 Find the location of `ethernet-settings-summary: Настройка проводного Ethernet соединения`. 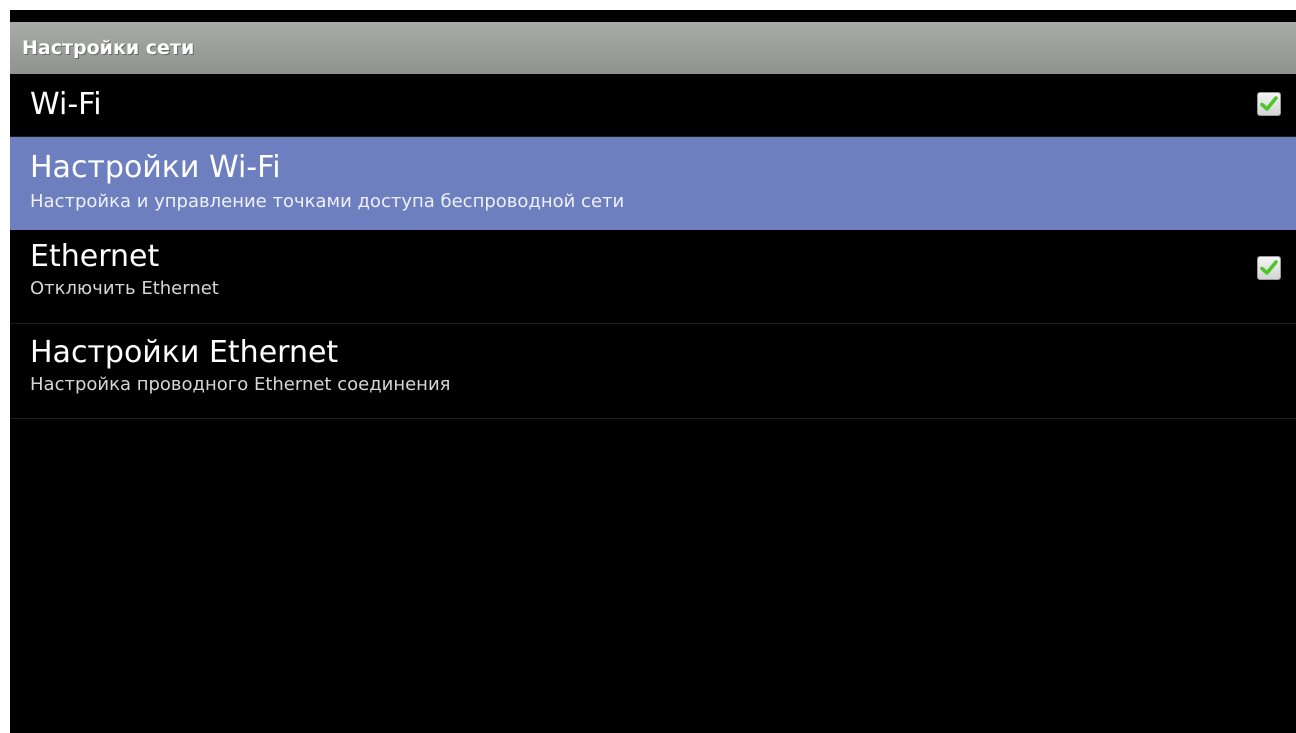

ethernet-settings-summary: Настройка проводного Ethernet соединения is located at coordinates (240, 384).